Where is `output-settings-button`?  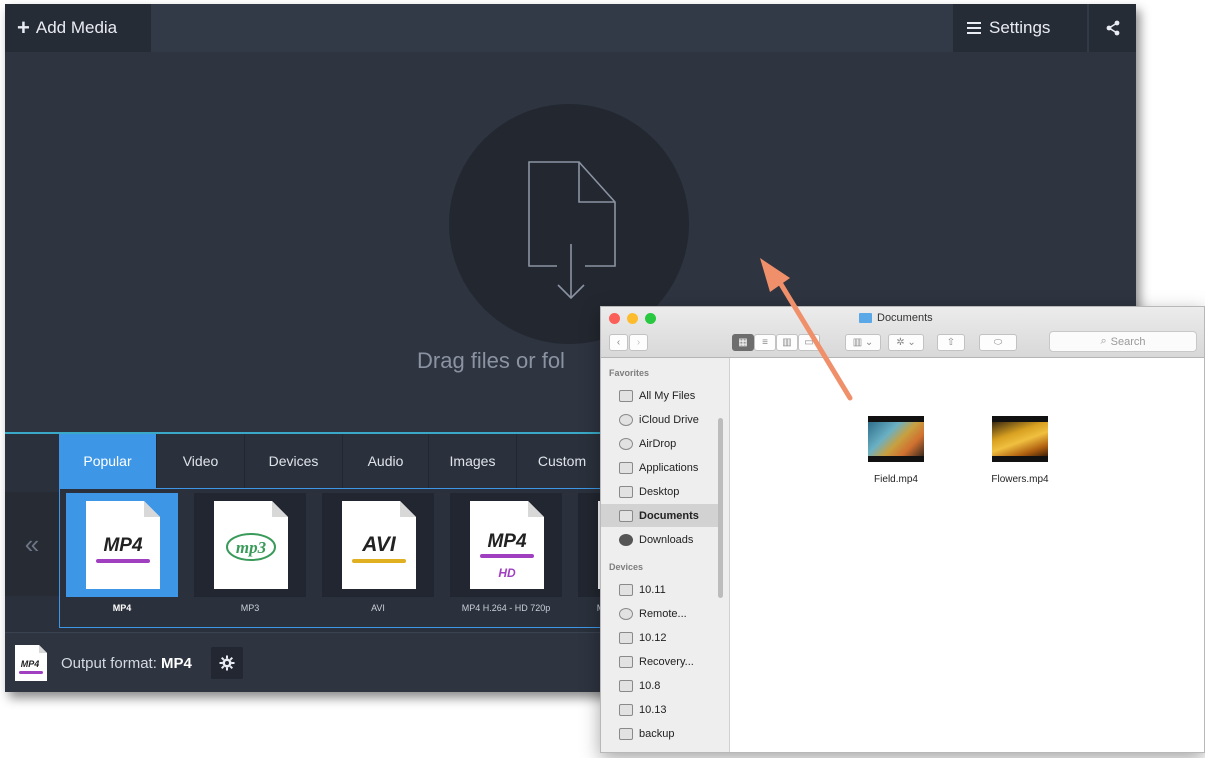 output-settings-button is located at coordinates (227, 663).